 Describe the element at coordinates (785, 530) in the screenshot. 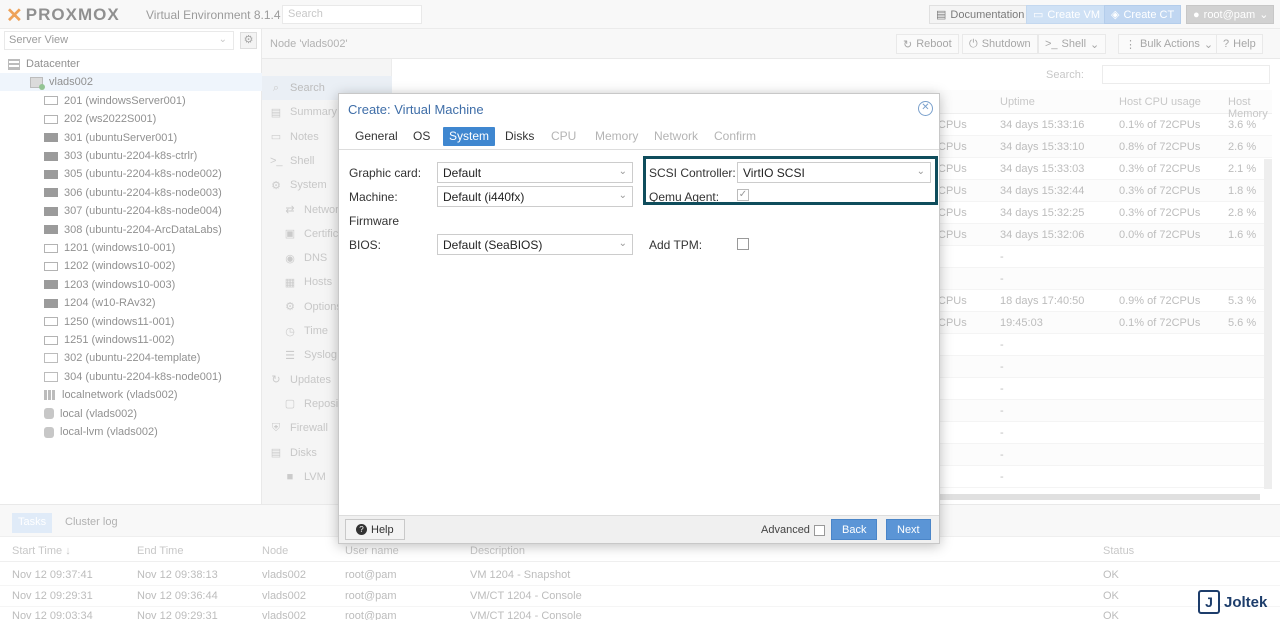

I see `advanced-label: Advanced` at that location.